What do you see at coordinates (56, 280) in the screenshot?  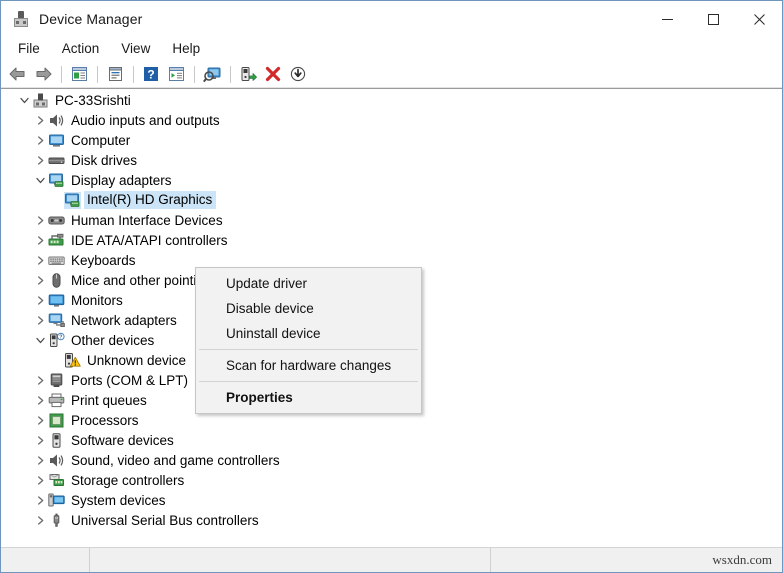 I see `mouse-icon` at bounding box center [56, 280].